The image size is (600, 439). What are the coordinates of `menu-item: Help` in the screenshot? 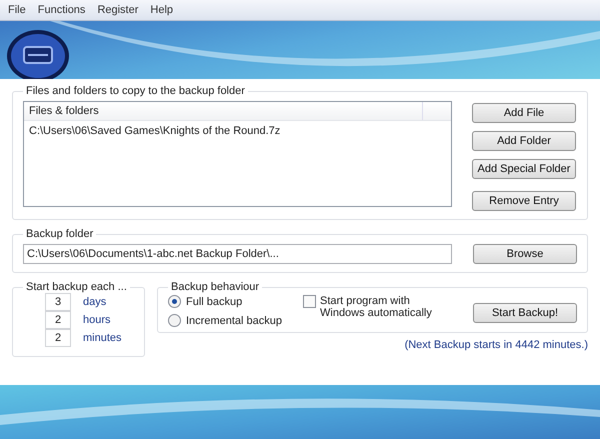 It's located at (162, 10).